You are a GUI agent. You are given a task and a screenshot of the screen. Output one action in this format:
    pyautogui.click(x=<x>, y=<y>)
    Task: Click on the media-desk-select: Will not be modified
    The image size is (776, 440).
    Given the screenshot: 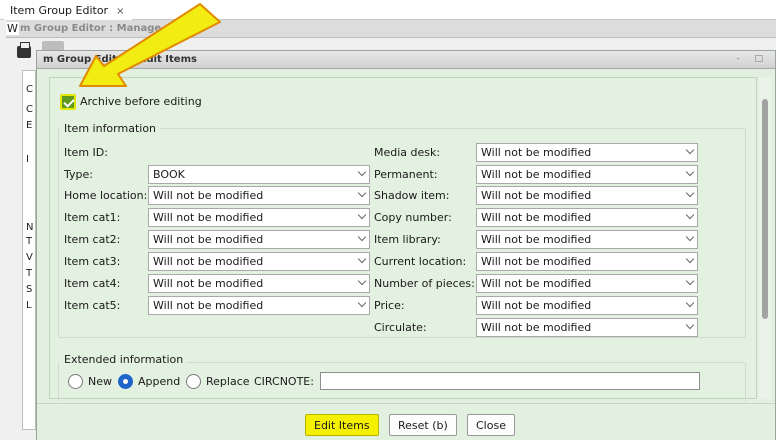 What is the action you would take?
    pyautogui.click(x=587, y=152)
    